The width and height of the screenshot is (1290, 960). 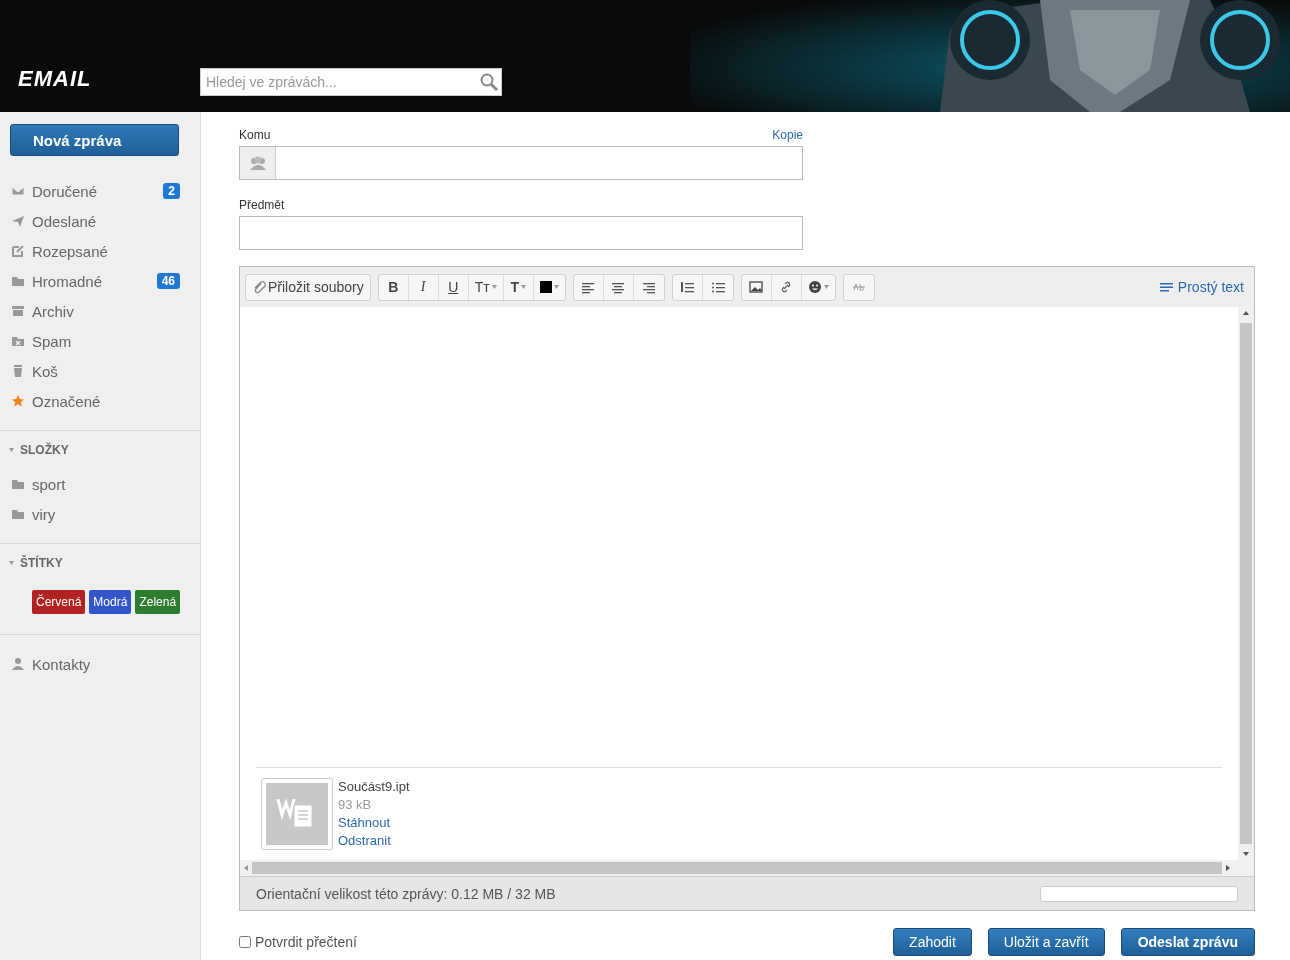 I want to click on folder-item: Hromadné 46, so click(x=100, y=281).